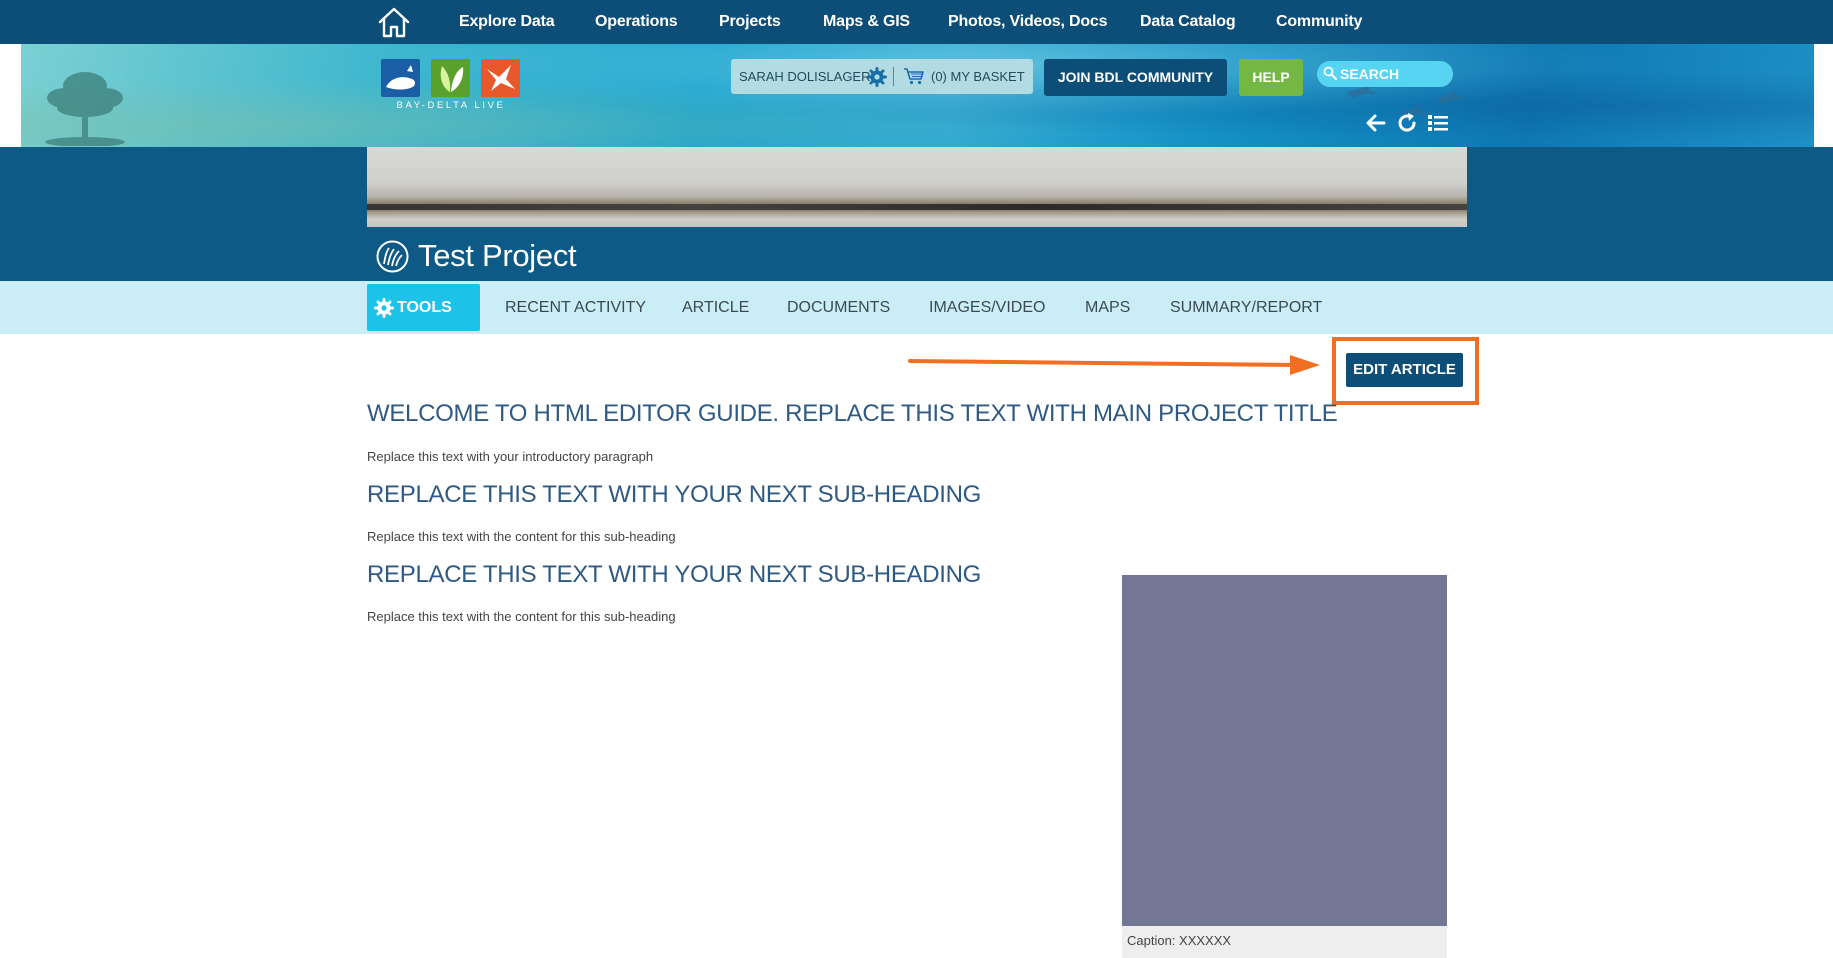 The width and height of the screenshot is (1833, 958). Describe the element at coordinates (1271, 77) in the screenshot. I see `help-button: HELP` at that location.